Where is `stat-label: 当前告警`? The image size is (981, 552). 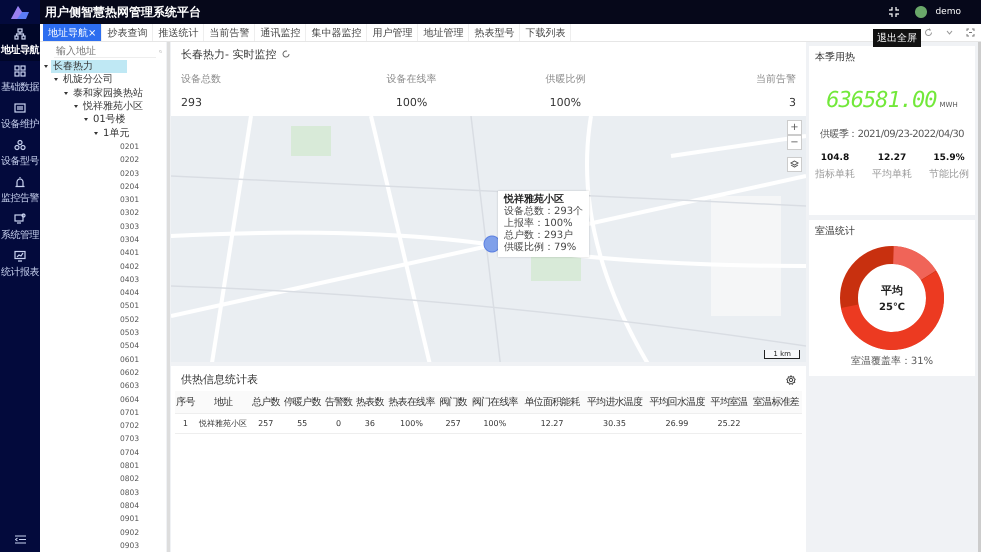 stat-label: 当前告警 is located at coordinates (775, 79).